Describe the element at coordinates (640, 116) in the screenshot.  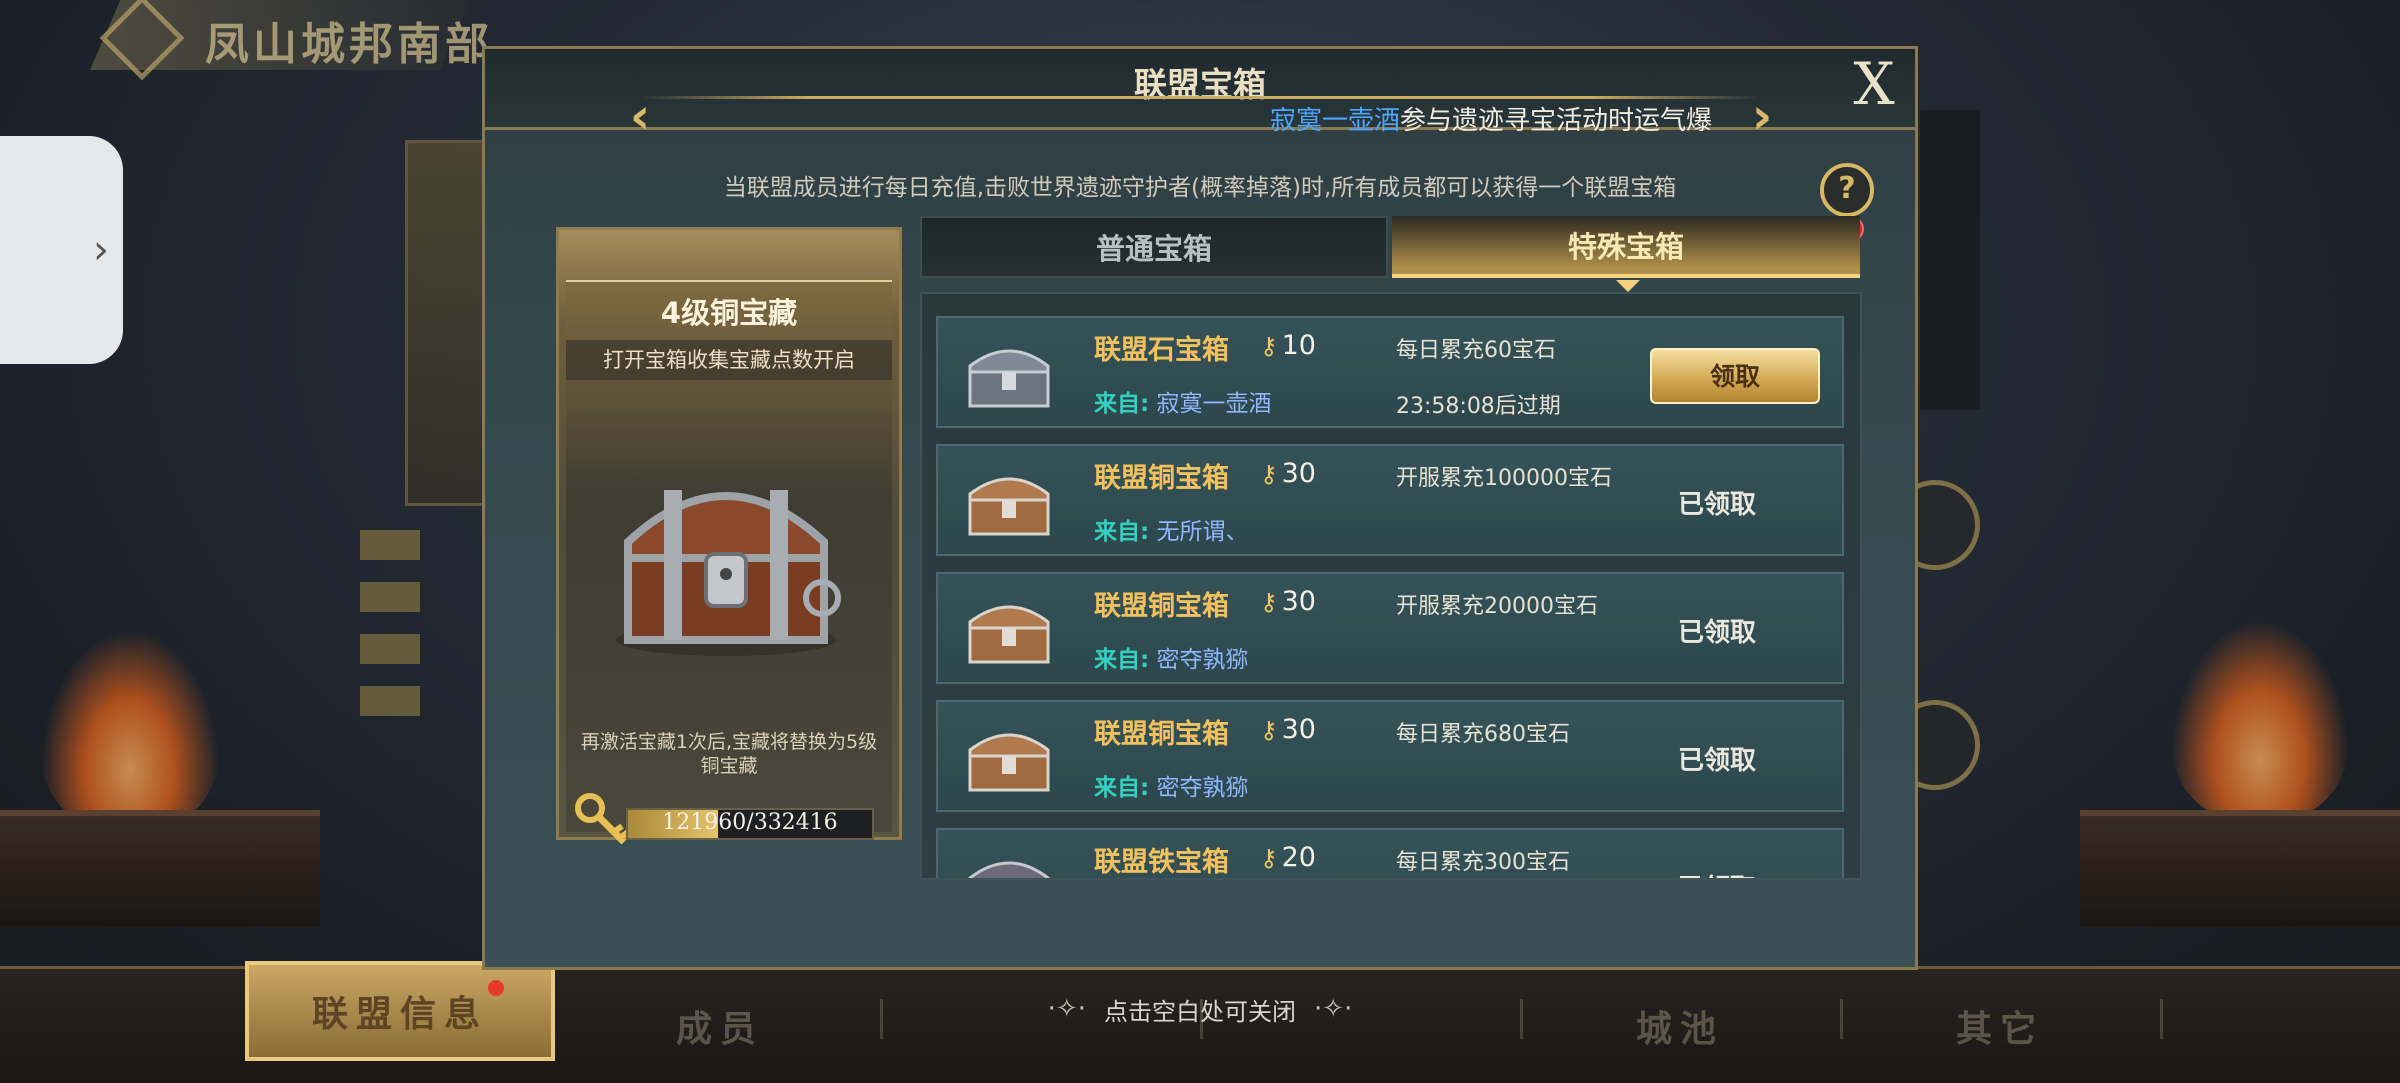
I see `marquee-prev-arrow-icon: ‹` at that location.